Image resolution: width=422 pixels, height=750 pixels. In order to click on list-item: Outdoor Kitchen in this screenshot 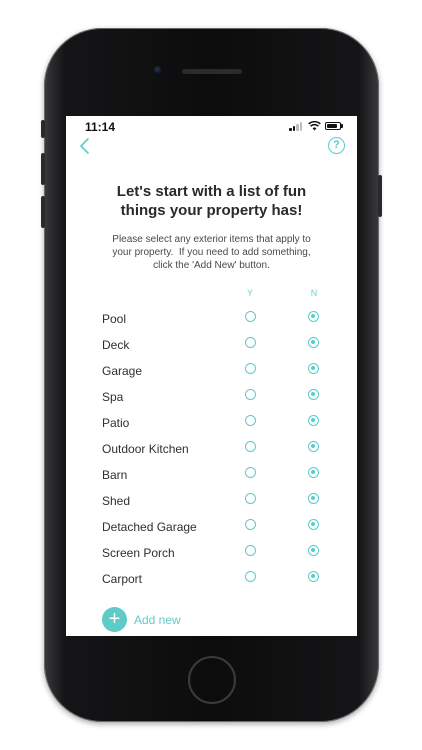, I will do `click(211, 453)`.